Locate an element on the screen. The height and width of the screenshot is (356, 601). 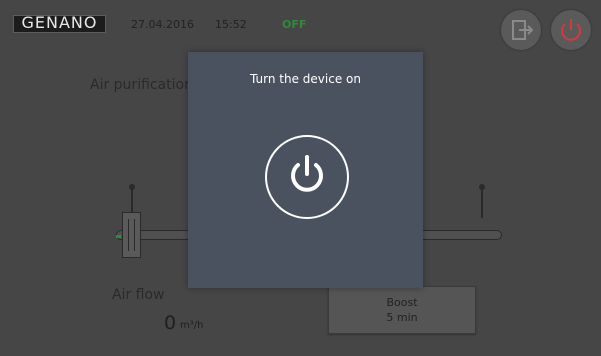
exit-button is located at coordinates (521, 30).